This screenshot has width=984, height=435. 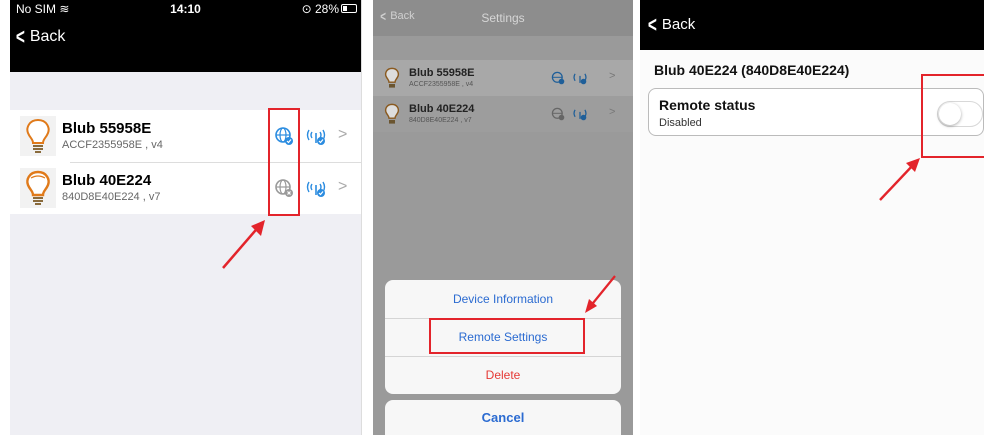 What do you see at coordinates (707, 105) in the screenshot?
I see `remote-status-label: Remote status` at bounding box center [707, 105].